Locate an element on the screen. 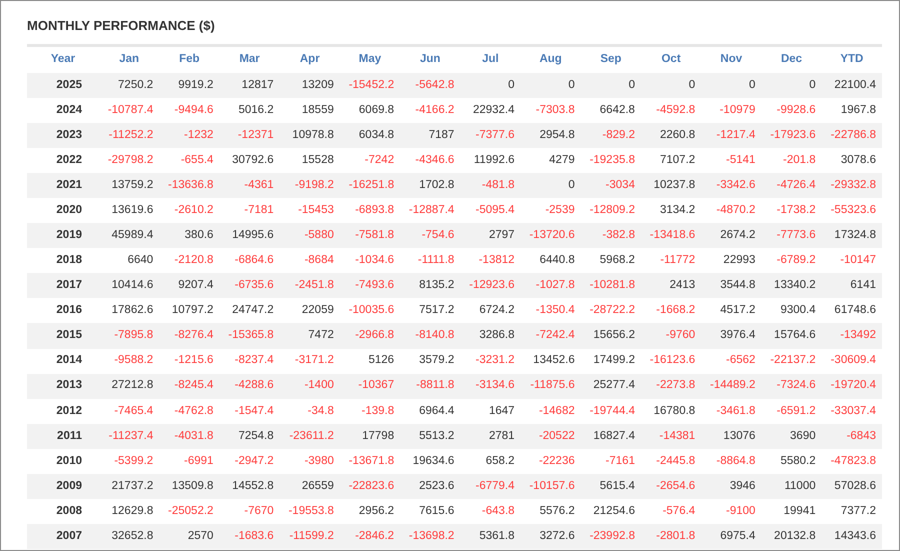 Image resolution: width=900 pixels, height=551 pixels. value-text: -20522 is located at coordinates (556, 436).